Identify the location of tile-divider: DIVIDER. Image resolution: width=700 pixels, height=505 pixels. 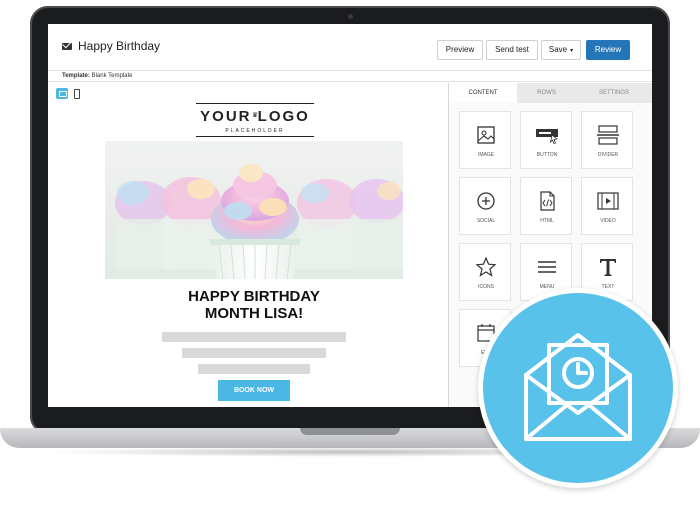
(607, 140).